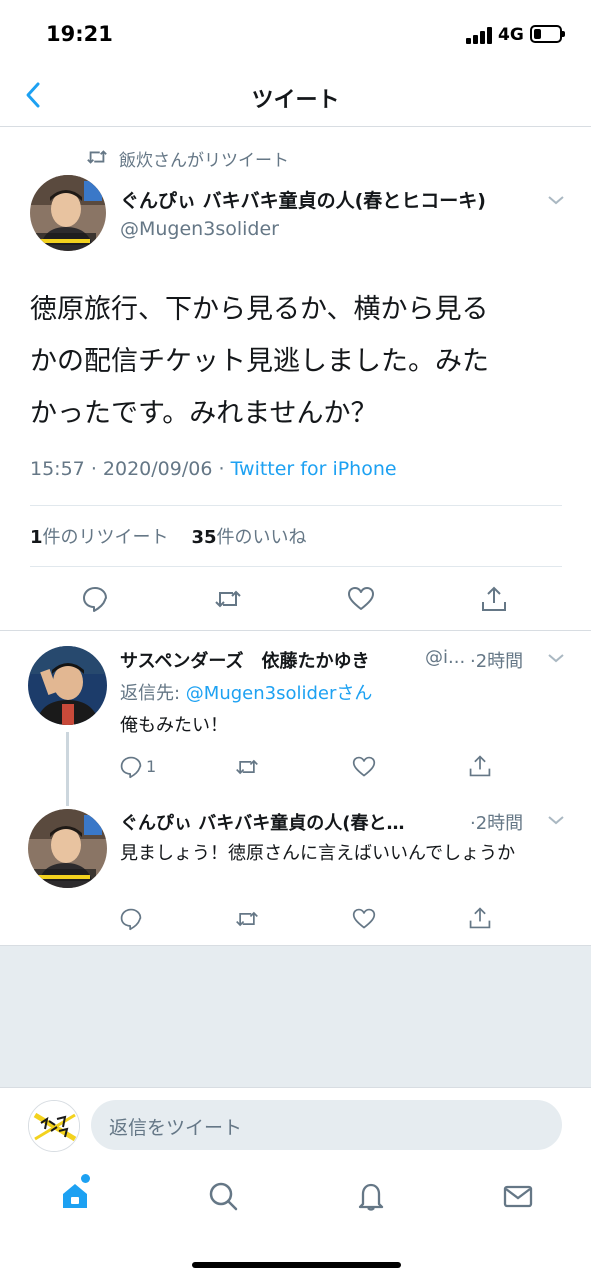 Image resolution: width=591 pixels, height=1280 pixels. I want to click on status-bar: 19:21 4G, so click(295, 35).